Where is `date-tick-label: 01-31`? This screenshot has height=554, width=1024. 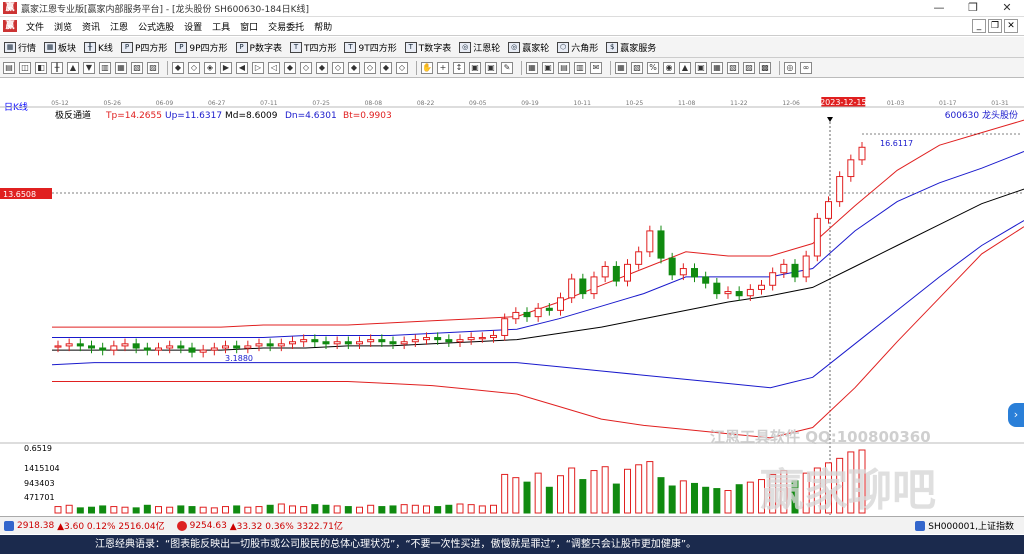 date-tick-label: 01-31 is located at coordinates (1000, 103).